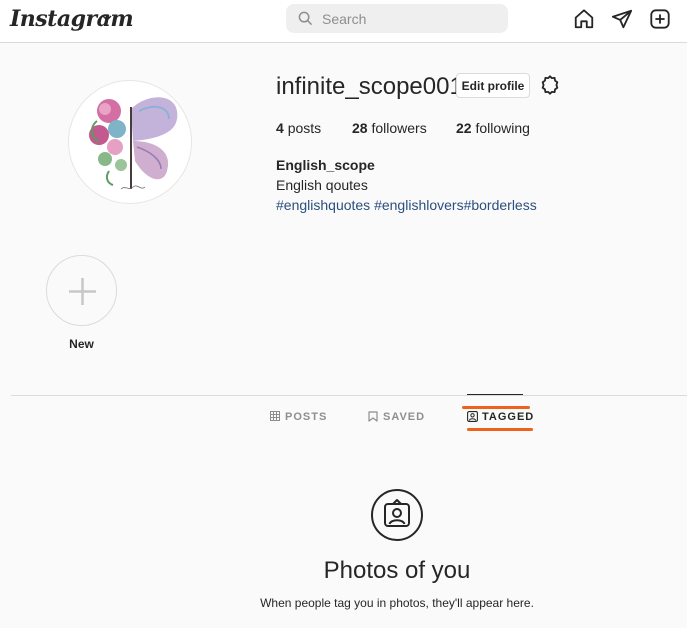 Image resolution: width=687 pixels, height=628 pixels. Describe the element at coordinates (472, 416) in the screenshot. I see `tagged-icon` at that location.